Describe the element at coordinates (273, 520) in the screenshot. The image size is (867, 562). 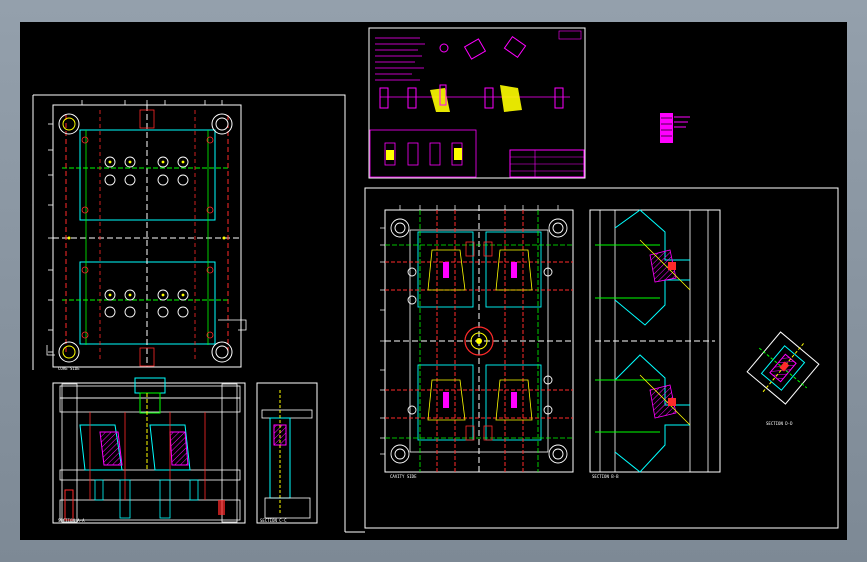
I see `left-small-section-label: SECTION C-C` at that location.